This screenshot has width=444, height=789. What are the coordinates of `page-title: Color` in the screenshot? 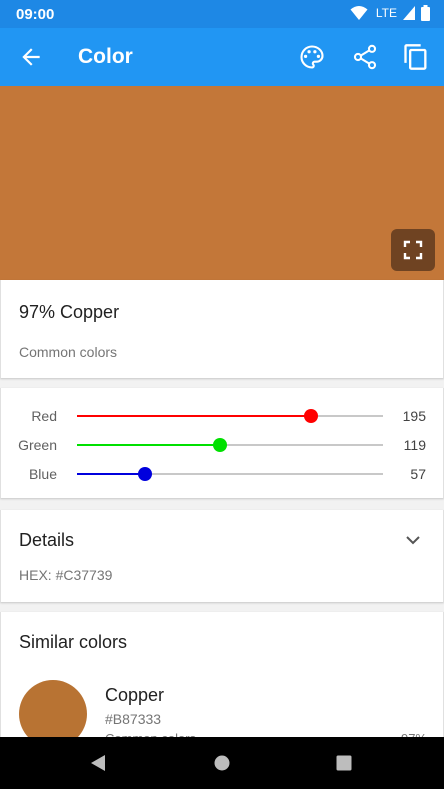 It's located at (105, 56).